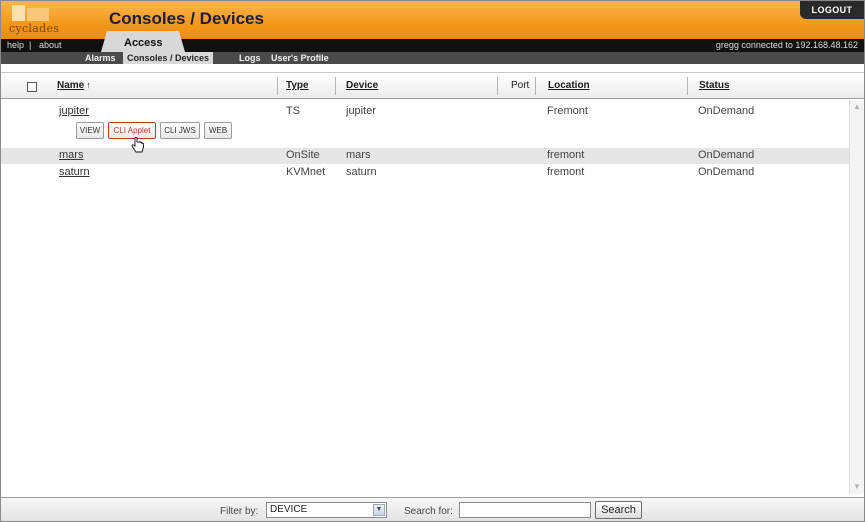 The height and width of the screenshot is (522, 865). I want to click on device-type: TS, so click(293, 111).